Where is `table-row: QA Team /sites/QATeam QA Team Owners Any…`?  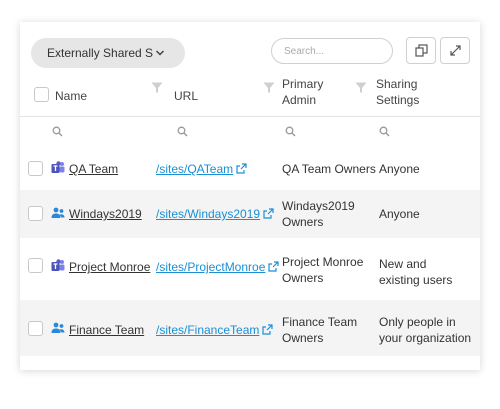
table-row: QA Team /sites/QATeam QA Team Owners Any… is located at coordinates (250, 169).